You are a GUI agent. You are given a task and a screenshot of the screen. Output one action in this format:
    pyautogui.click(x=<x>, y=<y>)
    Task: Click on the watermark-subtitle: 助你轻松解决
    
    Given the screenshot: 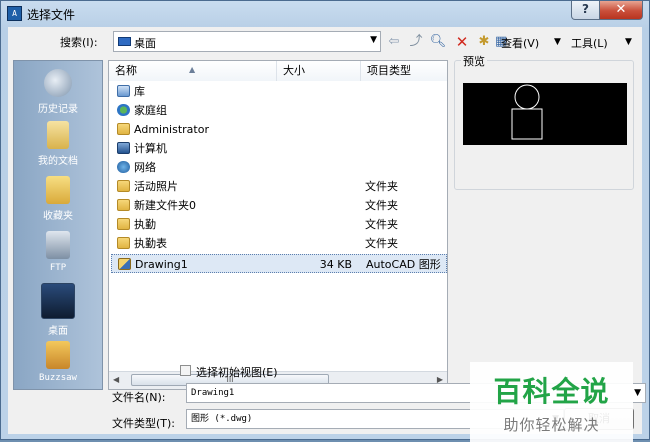 What is the action you would take?
    pyautogui.click(x=551, y=425)
    